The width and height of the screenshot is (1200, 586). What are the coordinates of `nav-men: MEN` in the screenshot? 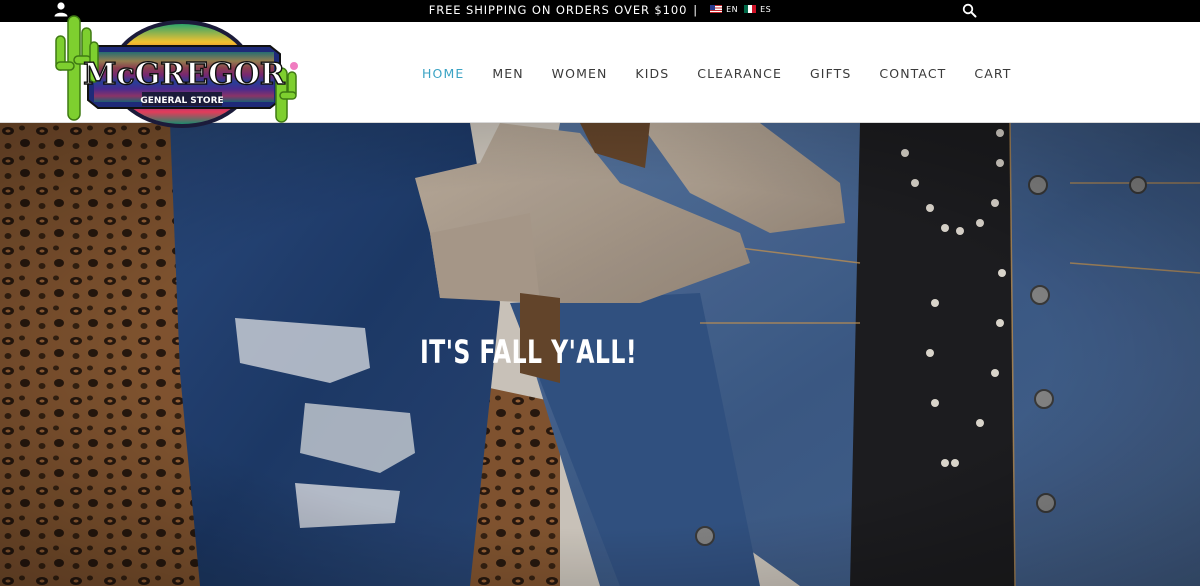 It's located at (507, 73).